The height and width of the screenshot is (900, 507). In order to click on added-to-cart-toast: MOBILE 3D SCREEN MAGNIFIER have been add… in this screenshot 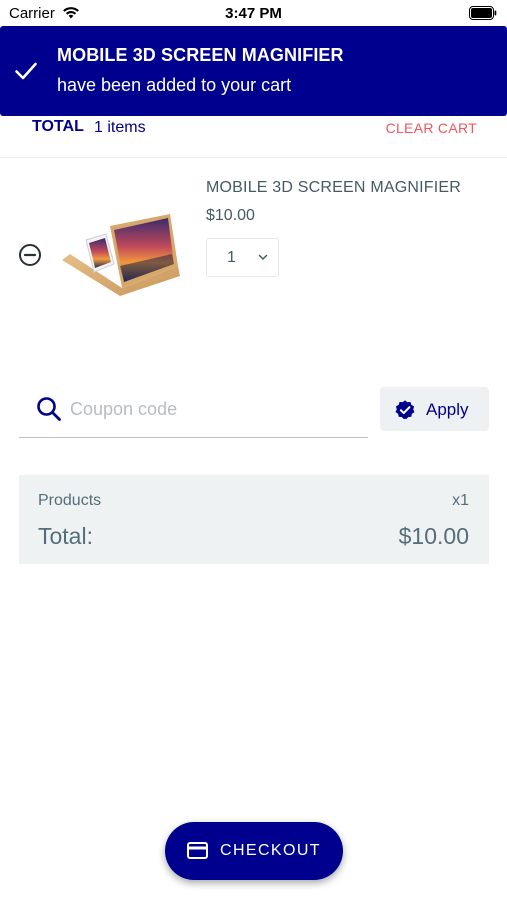, I will do `click(253, 71)`.